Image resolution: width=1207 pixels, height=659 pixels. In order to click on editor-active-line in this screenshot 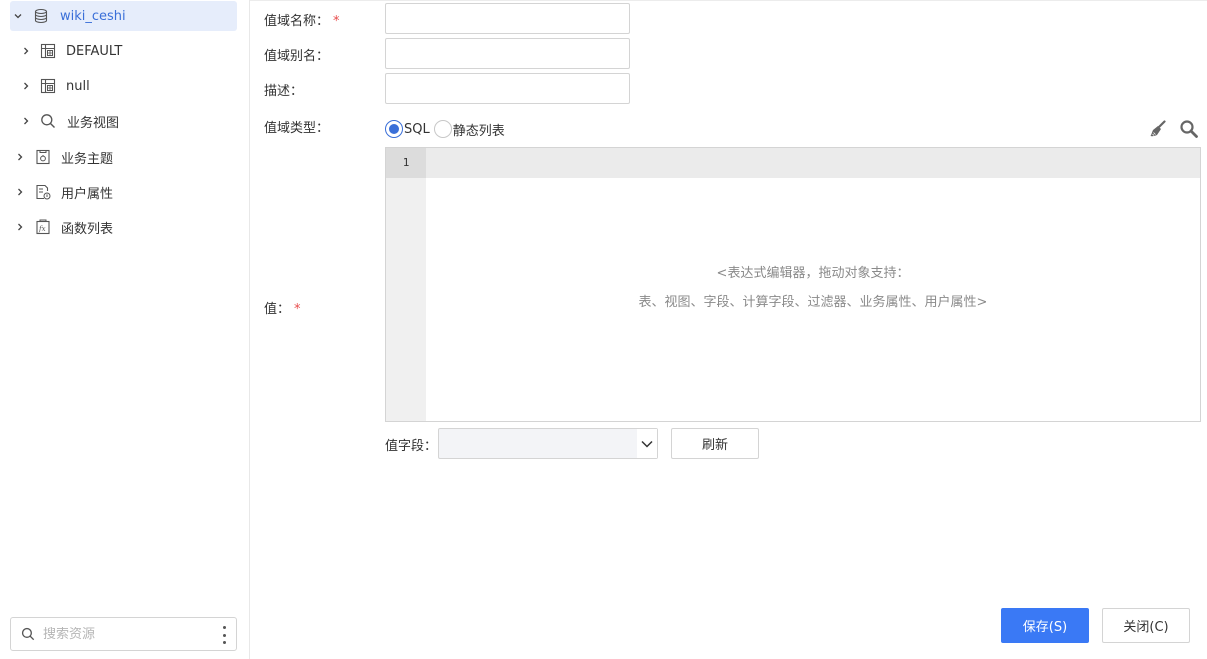, I will do `click(793, 163)`.